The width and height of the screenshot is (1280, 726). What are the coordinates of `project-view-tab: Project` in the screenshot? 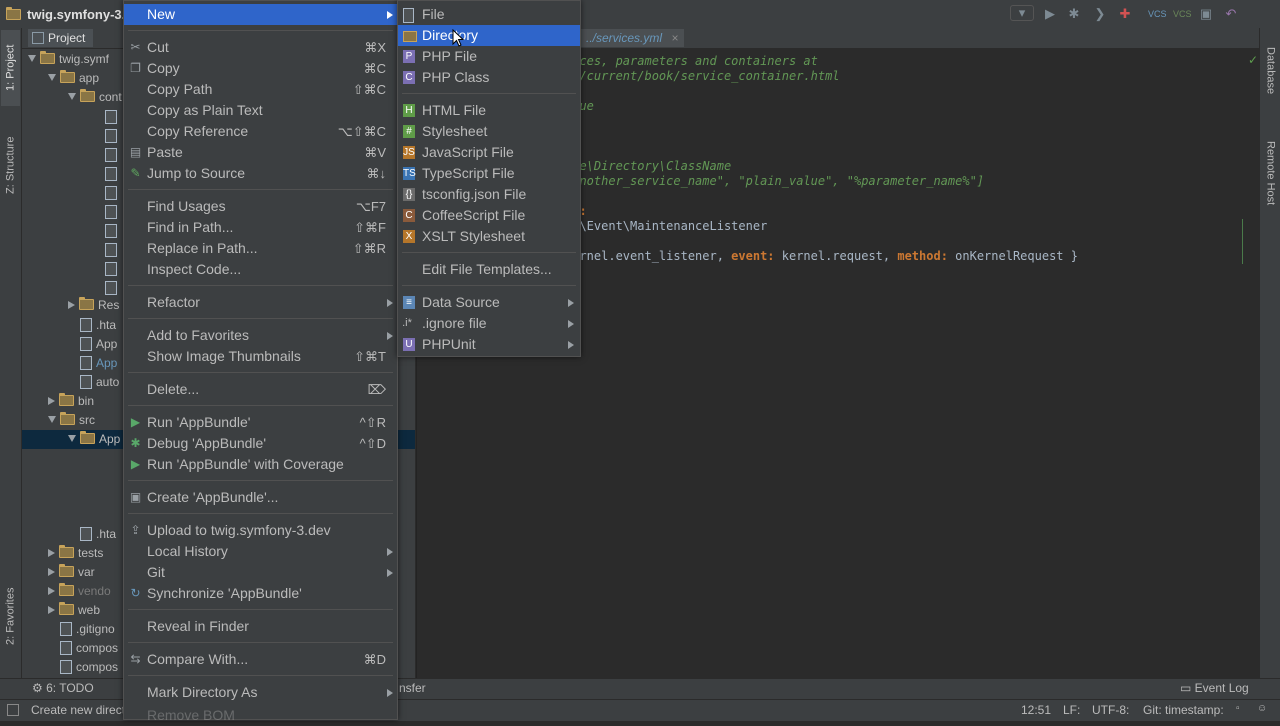 It's located at (61, 38).